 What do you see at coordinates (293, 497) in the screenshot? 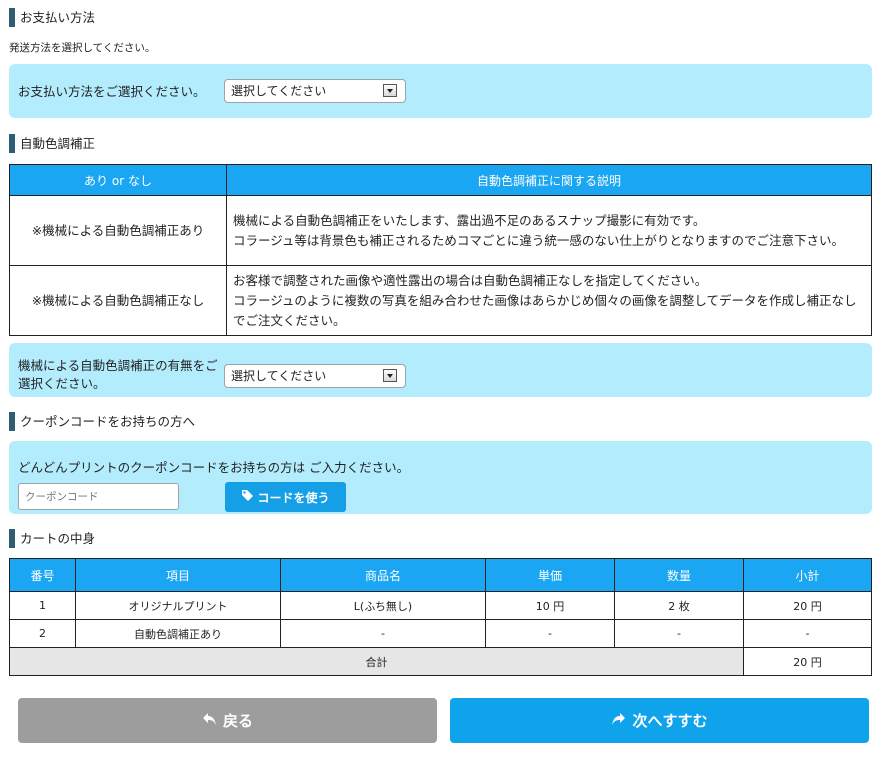
I see `use-coupon-label: コードを使う` at bounding box center [293, 497].